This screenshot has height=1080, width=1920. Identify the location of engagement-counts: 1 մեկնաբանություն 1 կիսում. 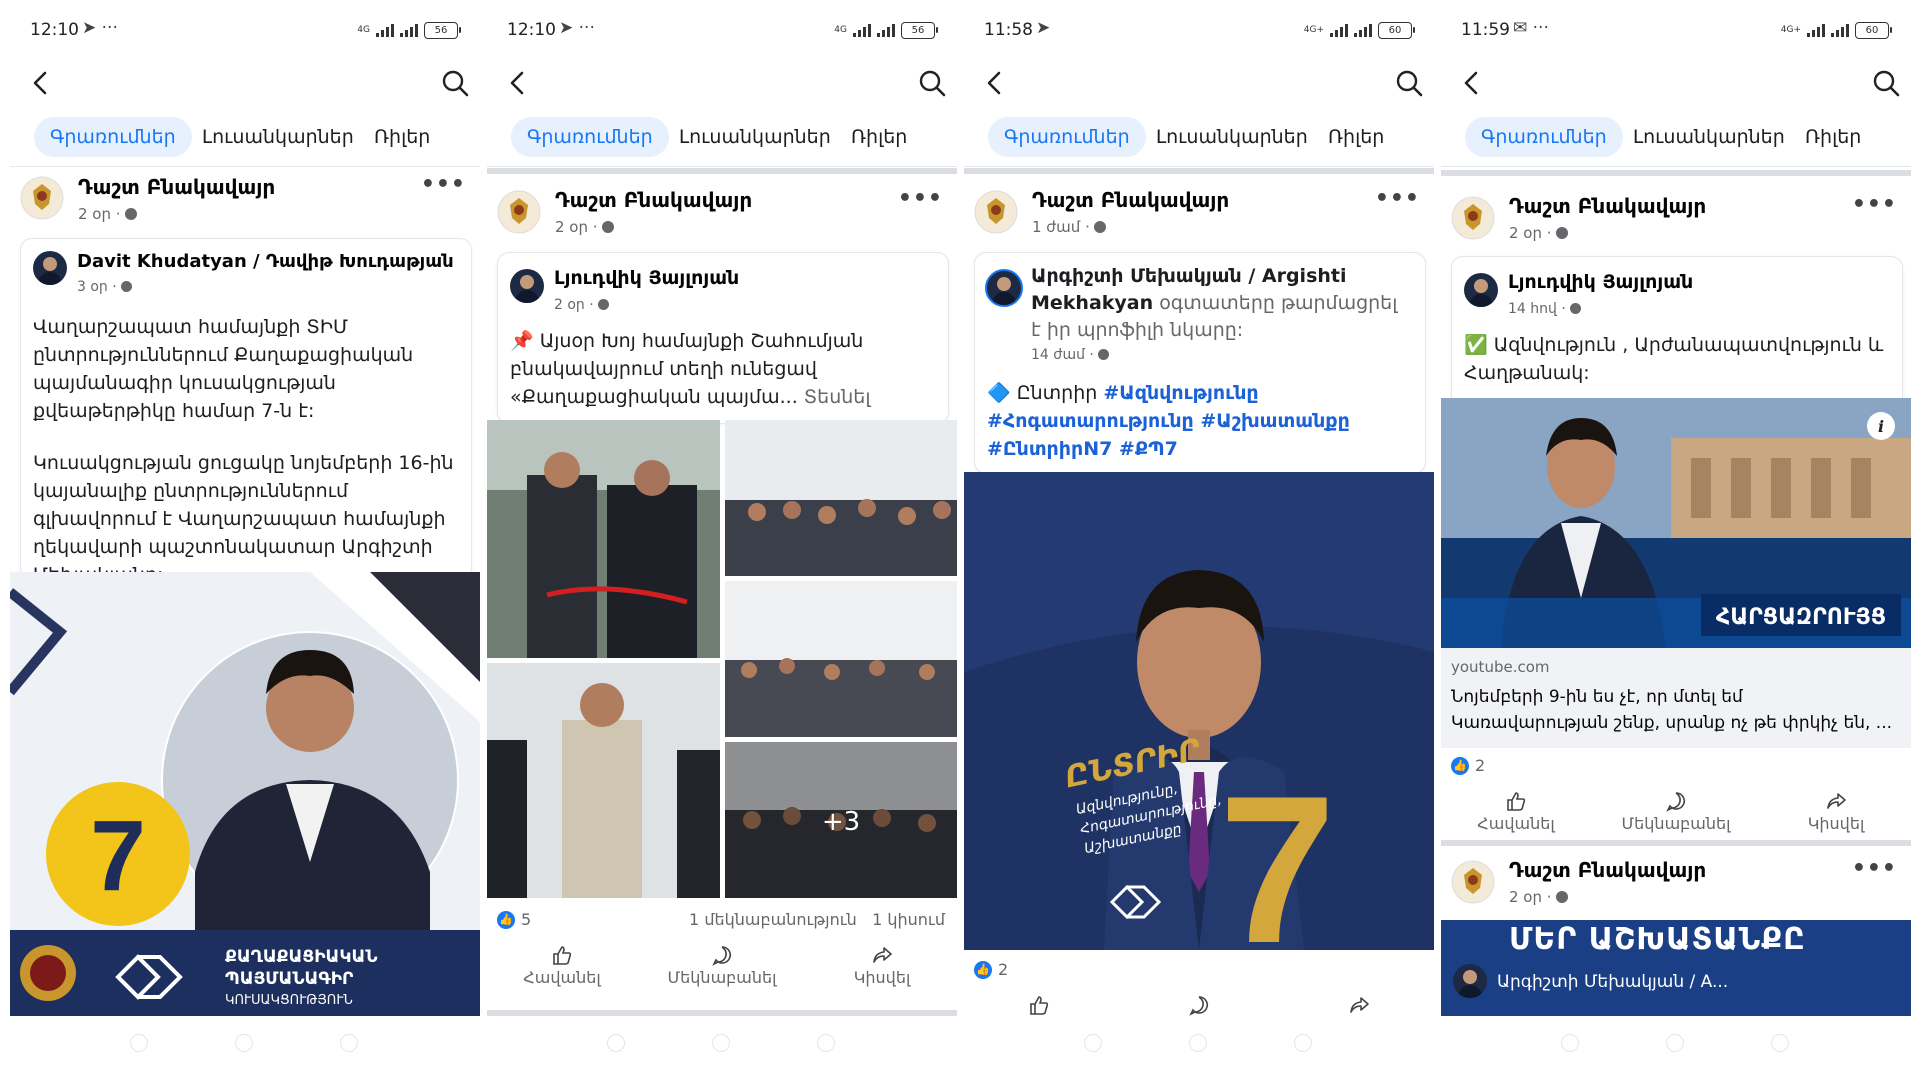
(817, 919).